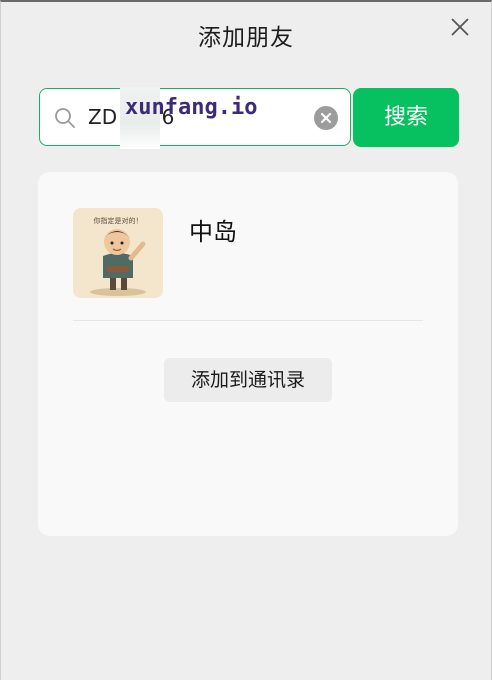 This screenshot has height=680, width=492. What do you see at coordinates (246, 38) in the screenshot?
I see `window-title: 添加朋友` at bounding box center [246, 38].